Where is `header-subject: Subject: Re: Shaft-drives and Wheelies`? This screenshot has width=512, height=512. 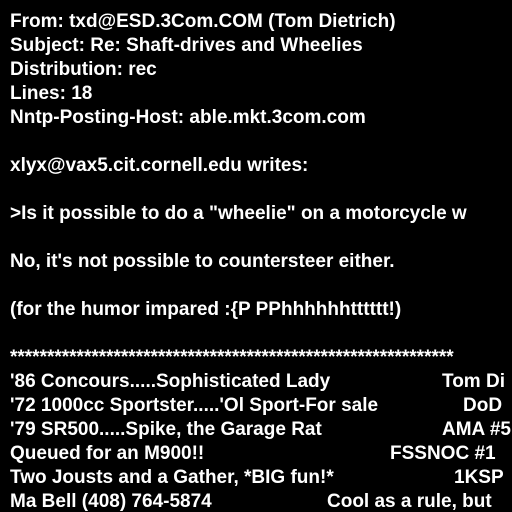 header-subject: Subject: Re: Shaft-drives and Wheelies is located at coordinates (186, 45).